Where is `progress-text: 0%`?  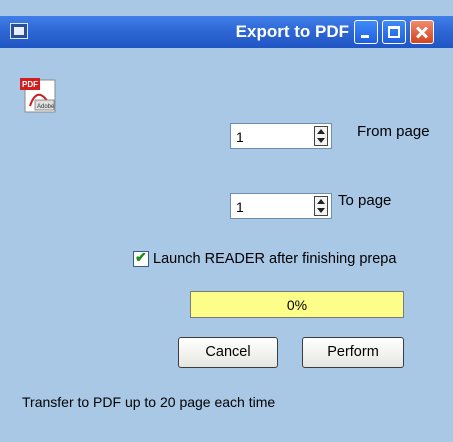 progress-text: 0% is located at coordinates (297, 305).